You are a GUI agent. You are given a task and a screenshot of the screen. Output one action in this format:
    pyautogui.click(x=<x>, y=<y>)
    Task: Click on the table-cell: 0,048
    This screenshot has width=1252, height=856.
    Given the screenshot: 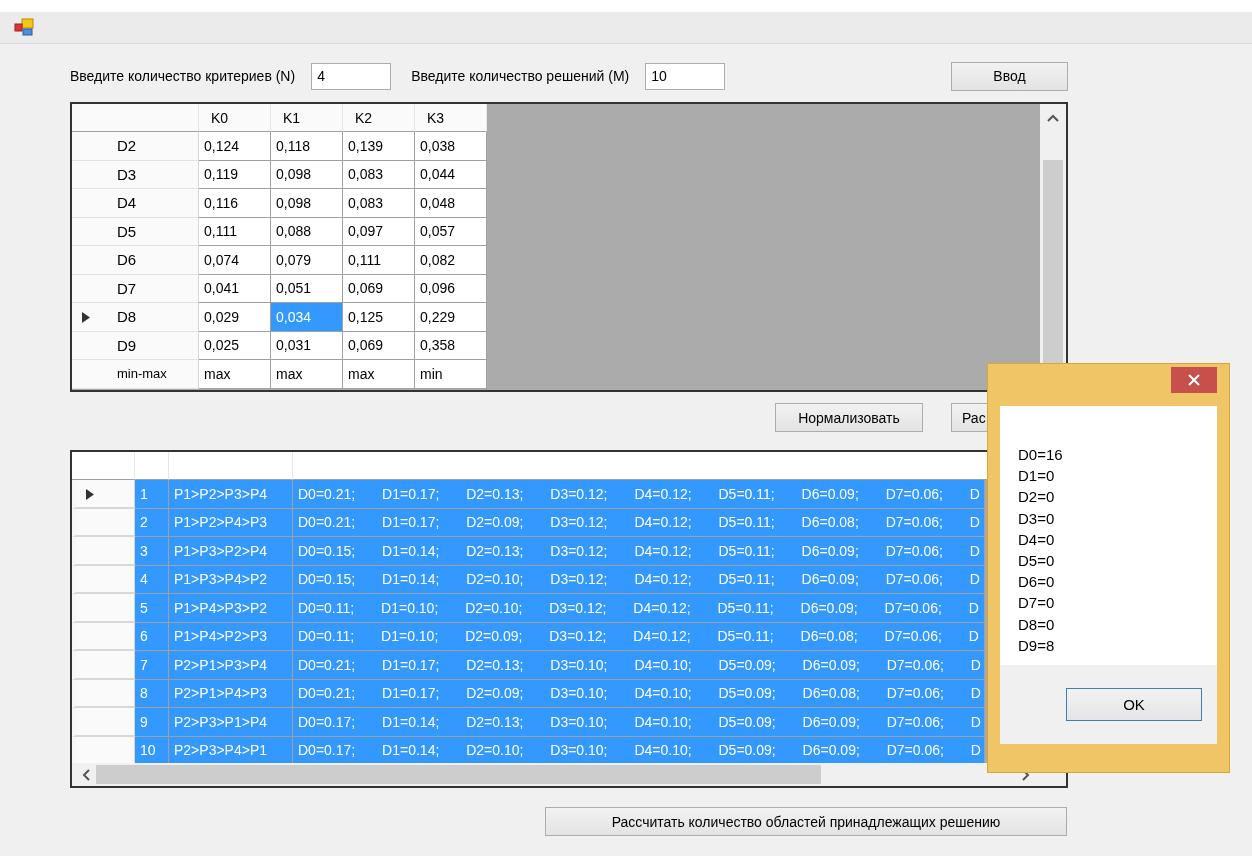 What is the action you would take?
    pyautogui.click(x=451, y=203)
    